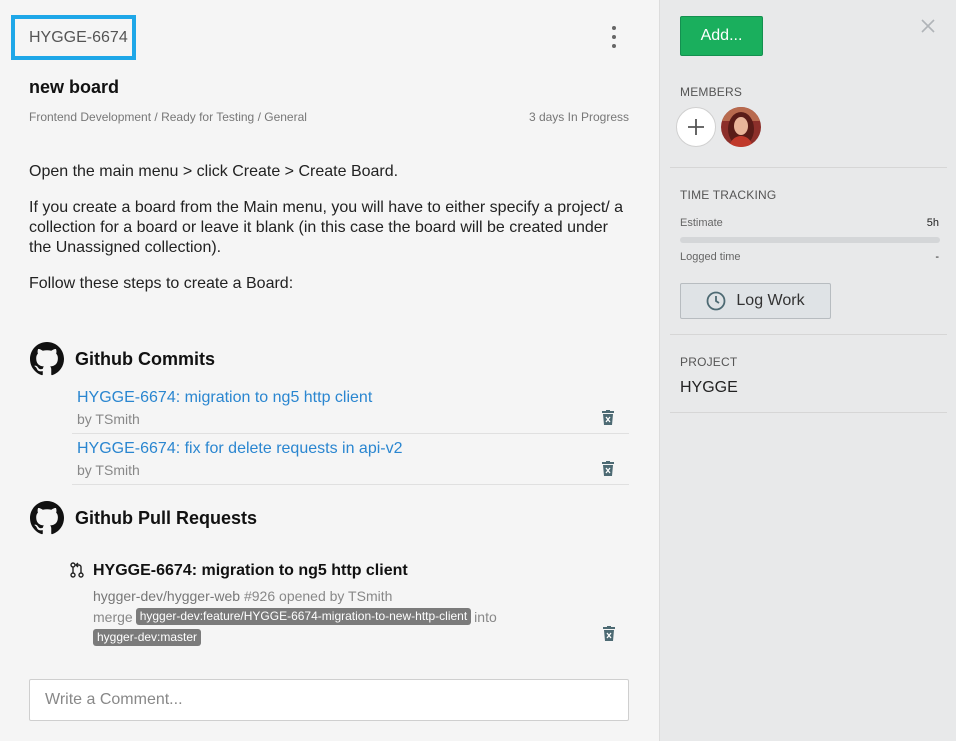 This screenshot has width=956, height=741. I want to click on add-member-button, so click(696, 127).